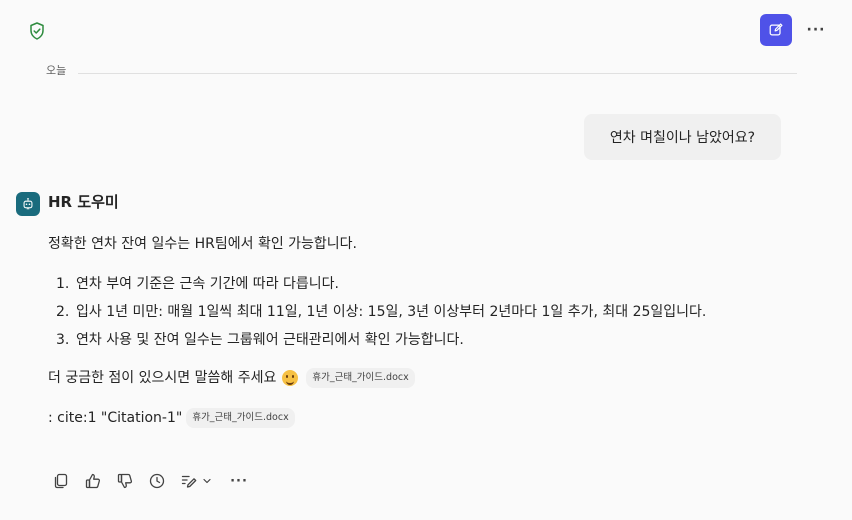  Describe the element at coordinates (290, 378) in the screenshot. I see `smiling-face-icon` at that location.